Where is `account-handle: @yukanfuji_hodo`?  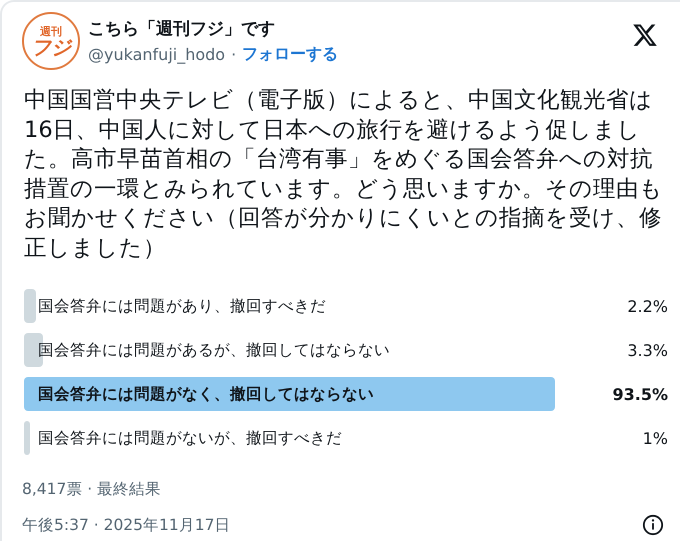
account-handle: @yukanfuji_hodo is located at coordinates (157, 54).